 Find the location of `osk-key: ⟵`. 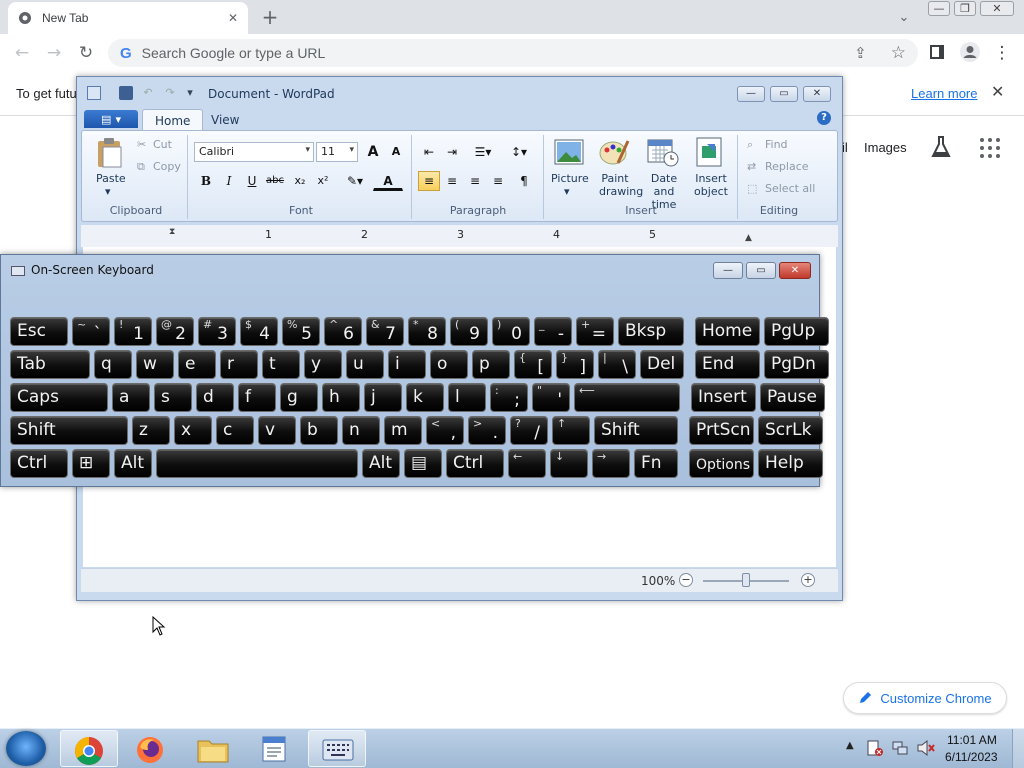

osk-key: ⟵ is located at coordinates (627, 397).